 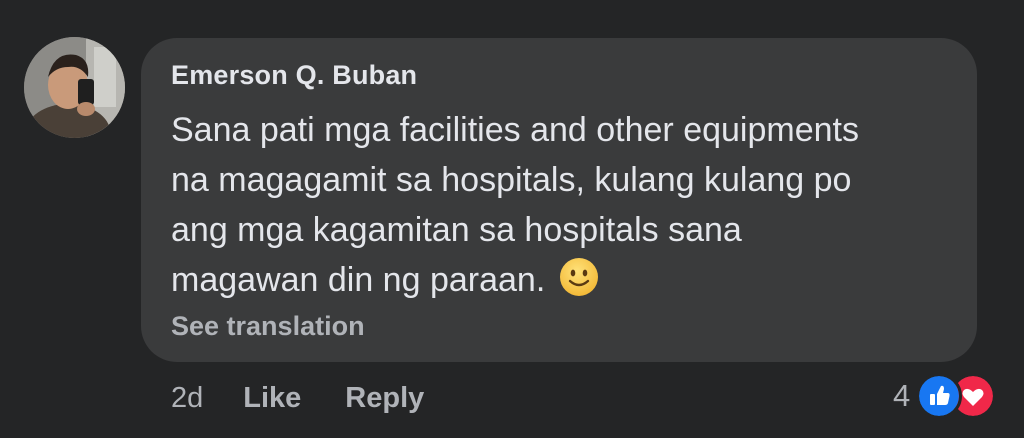 What do you see at coordinates (358, 280) in the screenshot?
I see `comment-text-line-content: magawan din ng paraan.` at bounding box center [358, 280].